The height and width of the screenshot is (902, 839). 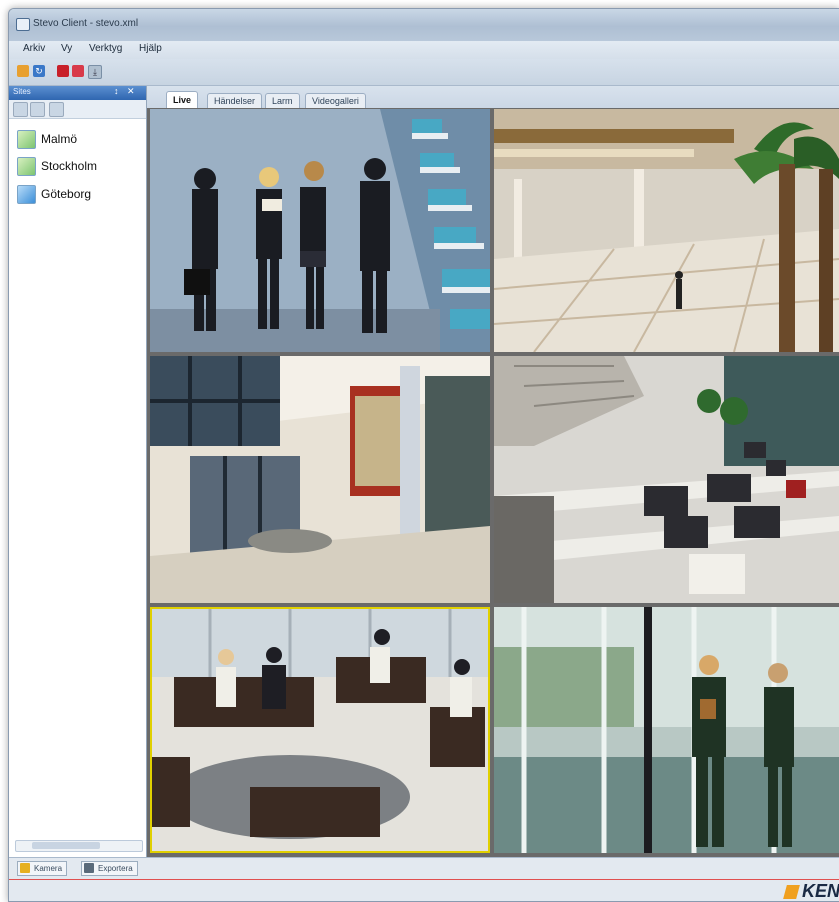 I want to click on tab-kamera: Kamera, so click(x=42, y=868).